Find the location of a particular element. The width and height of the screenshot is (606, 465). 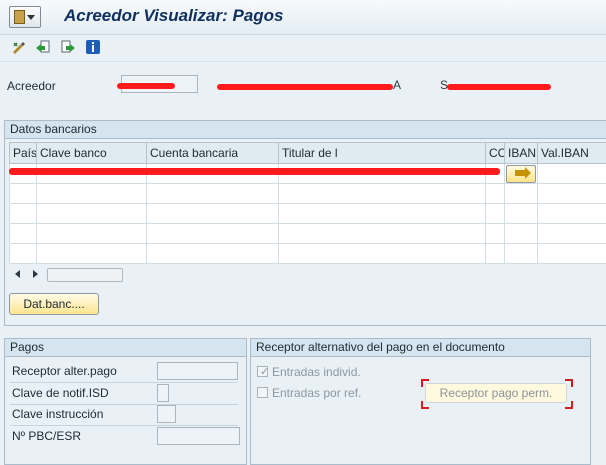

page-title: Acreedor Visualizar: Pagos is located at coordinates (174, 15).